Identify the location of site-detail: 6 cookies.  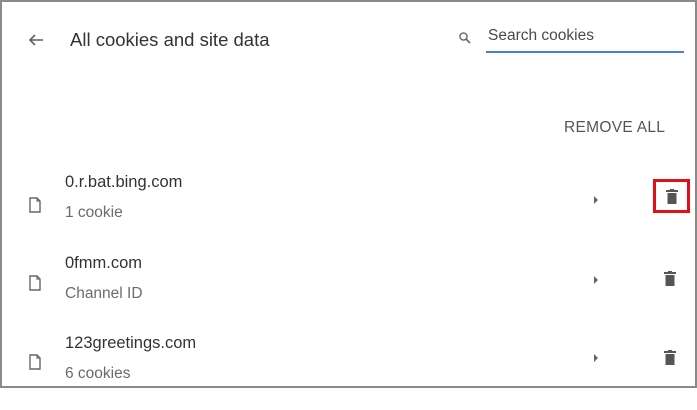
(98, 373).